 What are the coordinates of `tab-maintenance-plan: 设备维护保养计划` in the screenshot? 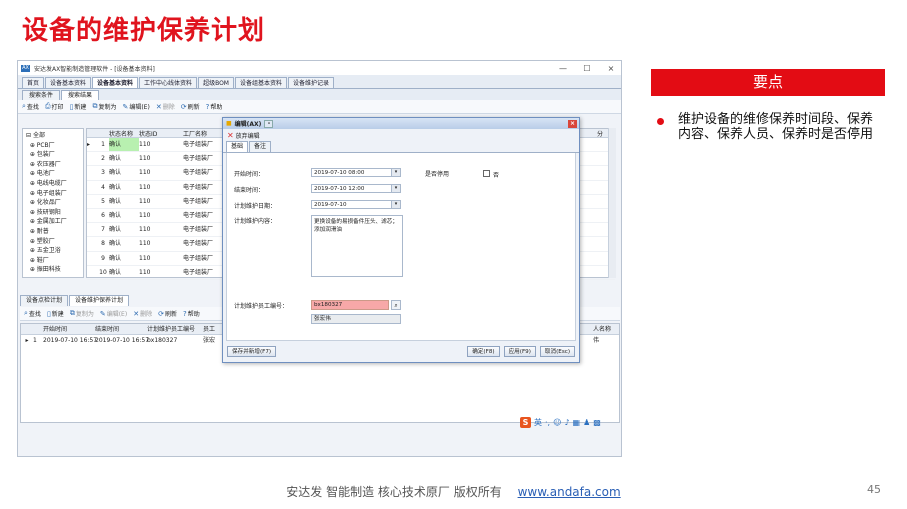 It's located at (99, 300).